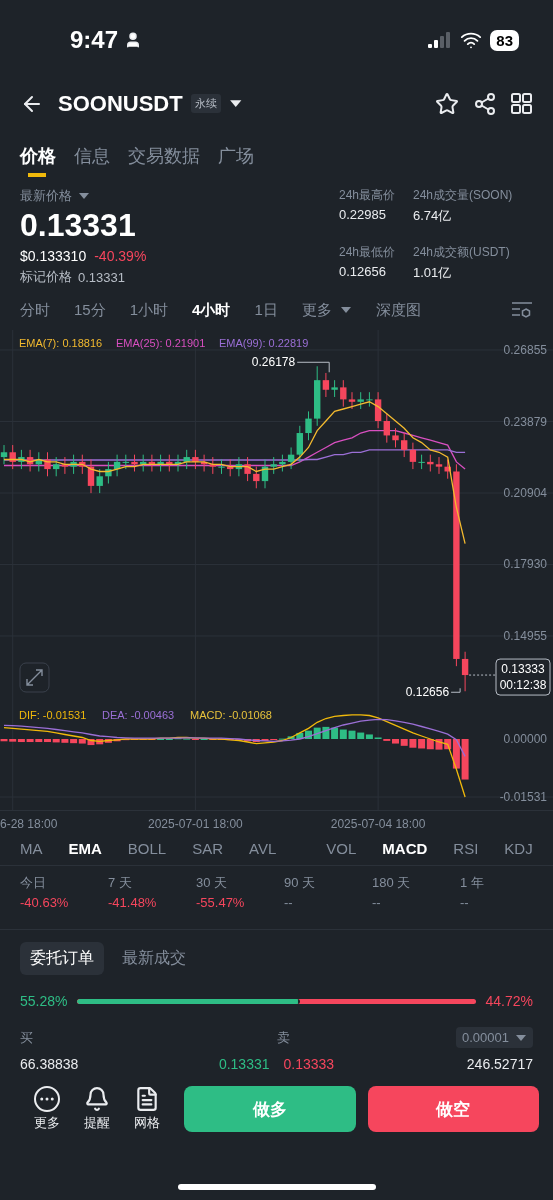 This screenshot has height=1200, width=553. I want to click on price-axis-label: 0.23879, so click(525, 421).